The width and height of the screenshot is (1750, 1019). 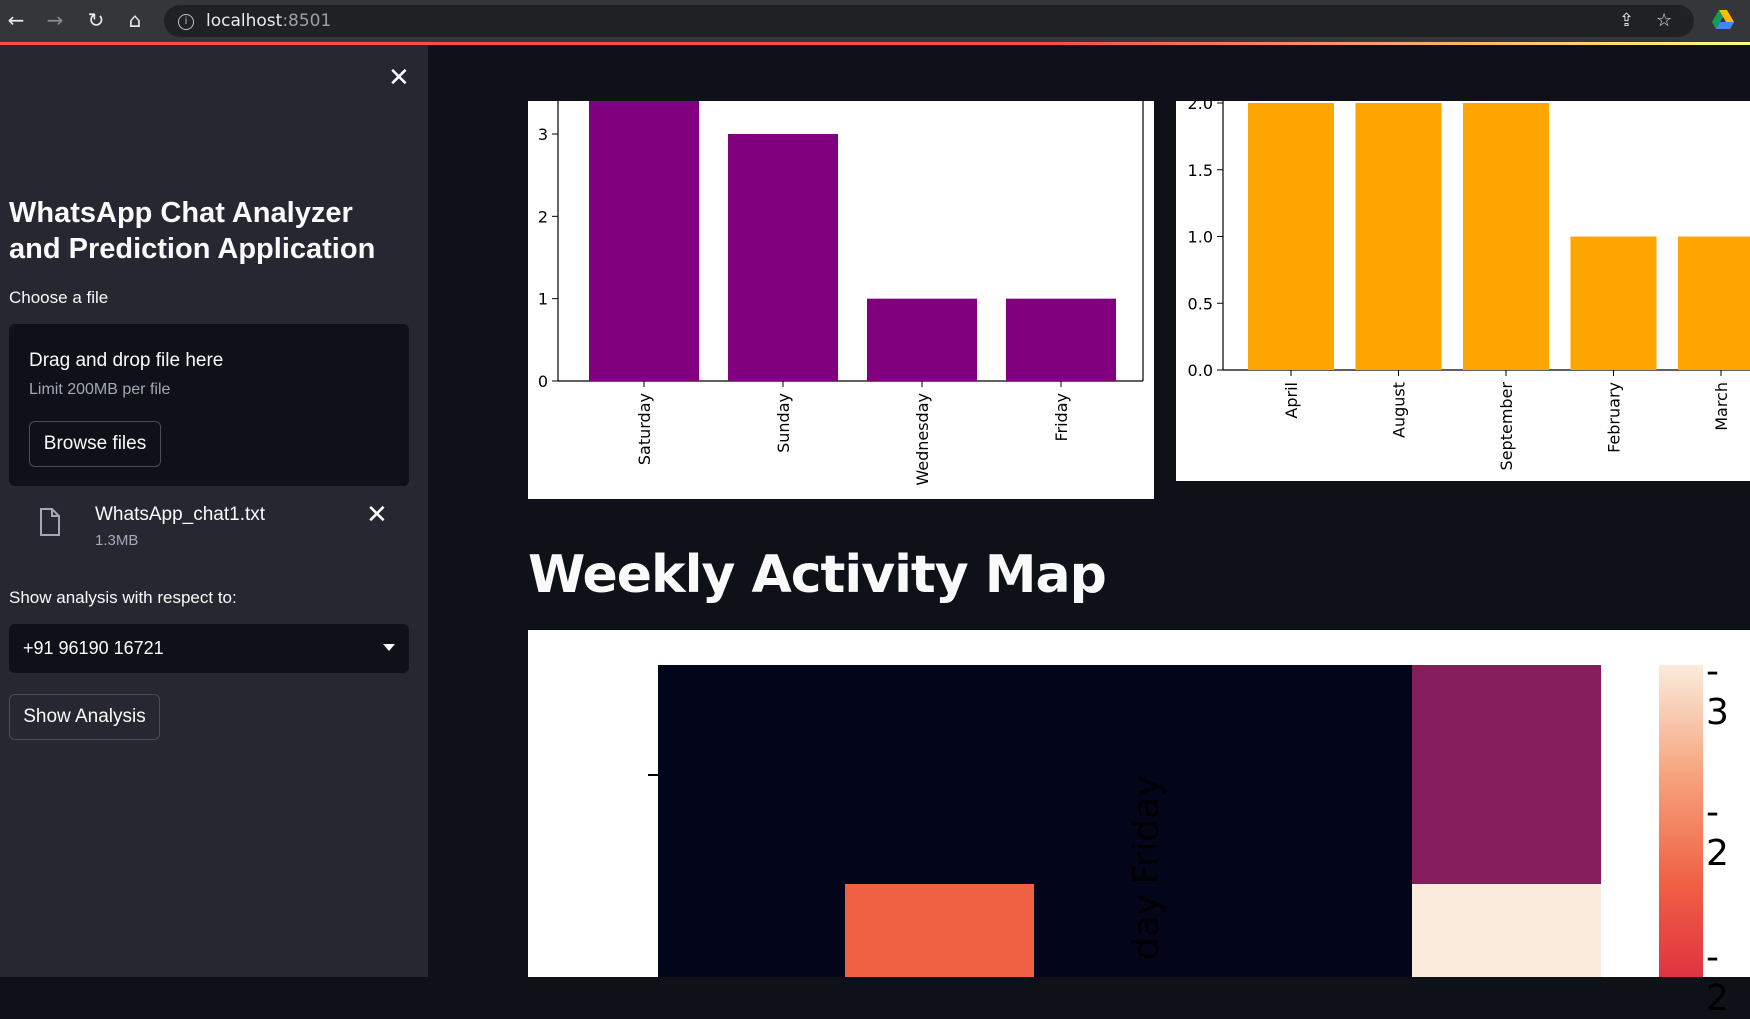 I want to click on star-icon: ☆, so click(x=1664, y=20).